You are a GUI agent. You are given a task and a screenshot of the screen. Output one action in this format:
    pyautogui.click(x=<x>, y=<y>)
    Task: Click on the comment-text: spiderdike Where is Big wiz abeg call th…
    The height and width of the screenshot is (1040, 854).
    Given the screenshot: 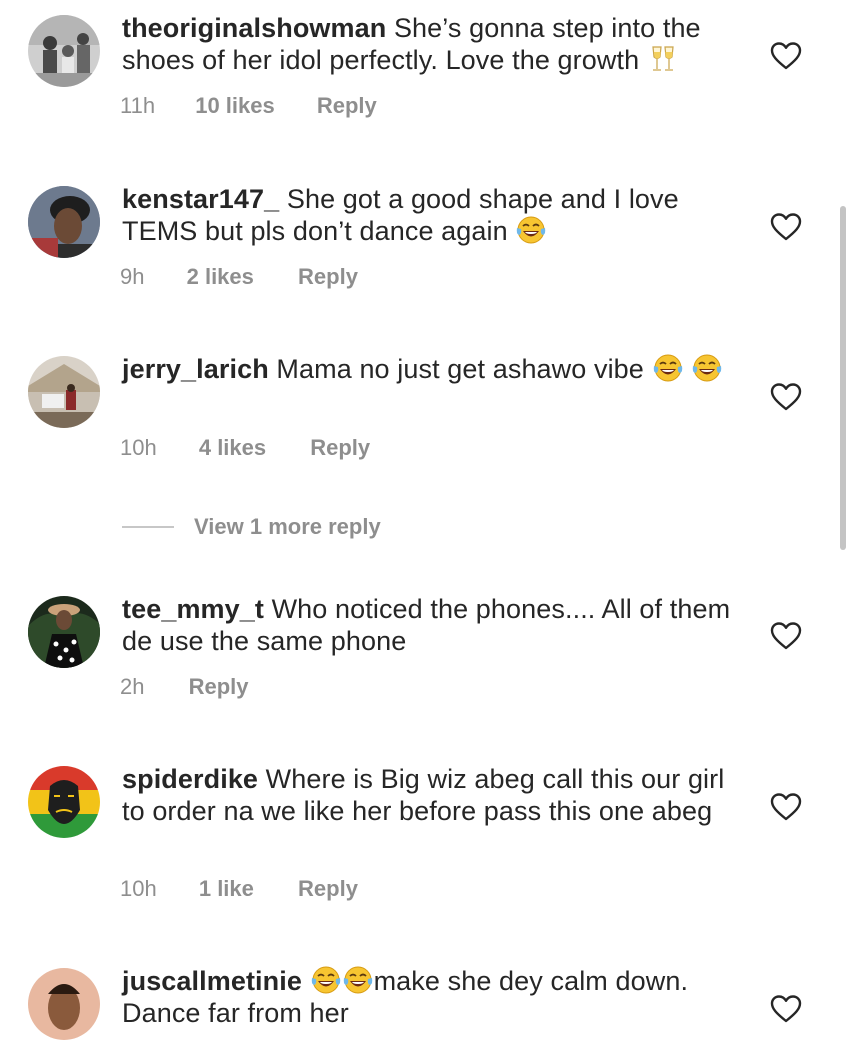 What is the action you would take?
    pyautogui.click(x=432, y=795)
    